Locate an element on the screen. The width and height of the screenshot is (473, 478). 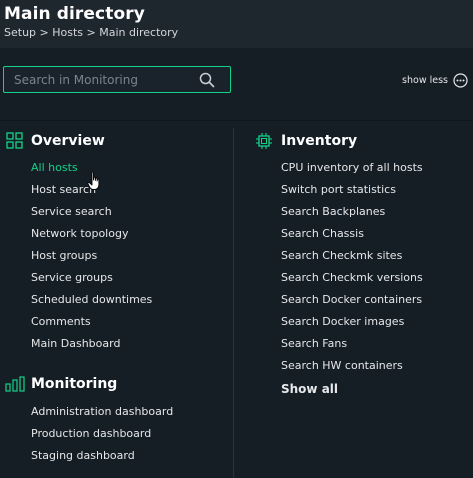
menu-item-service-search: Service search is located at coordinates (71, 211).